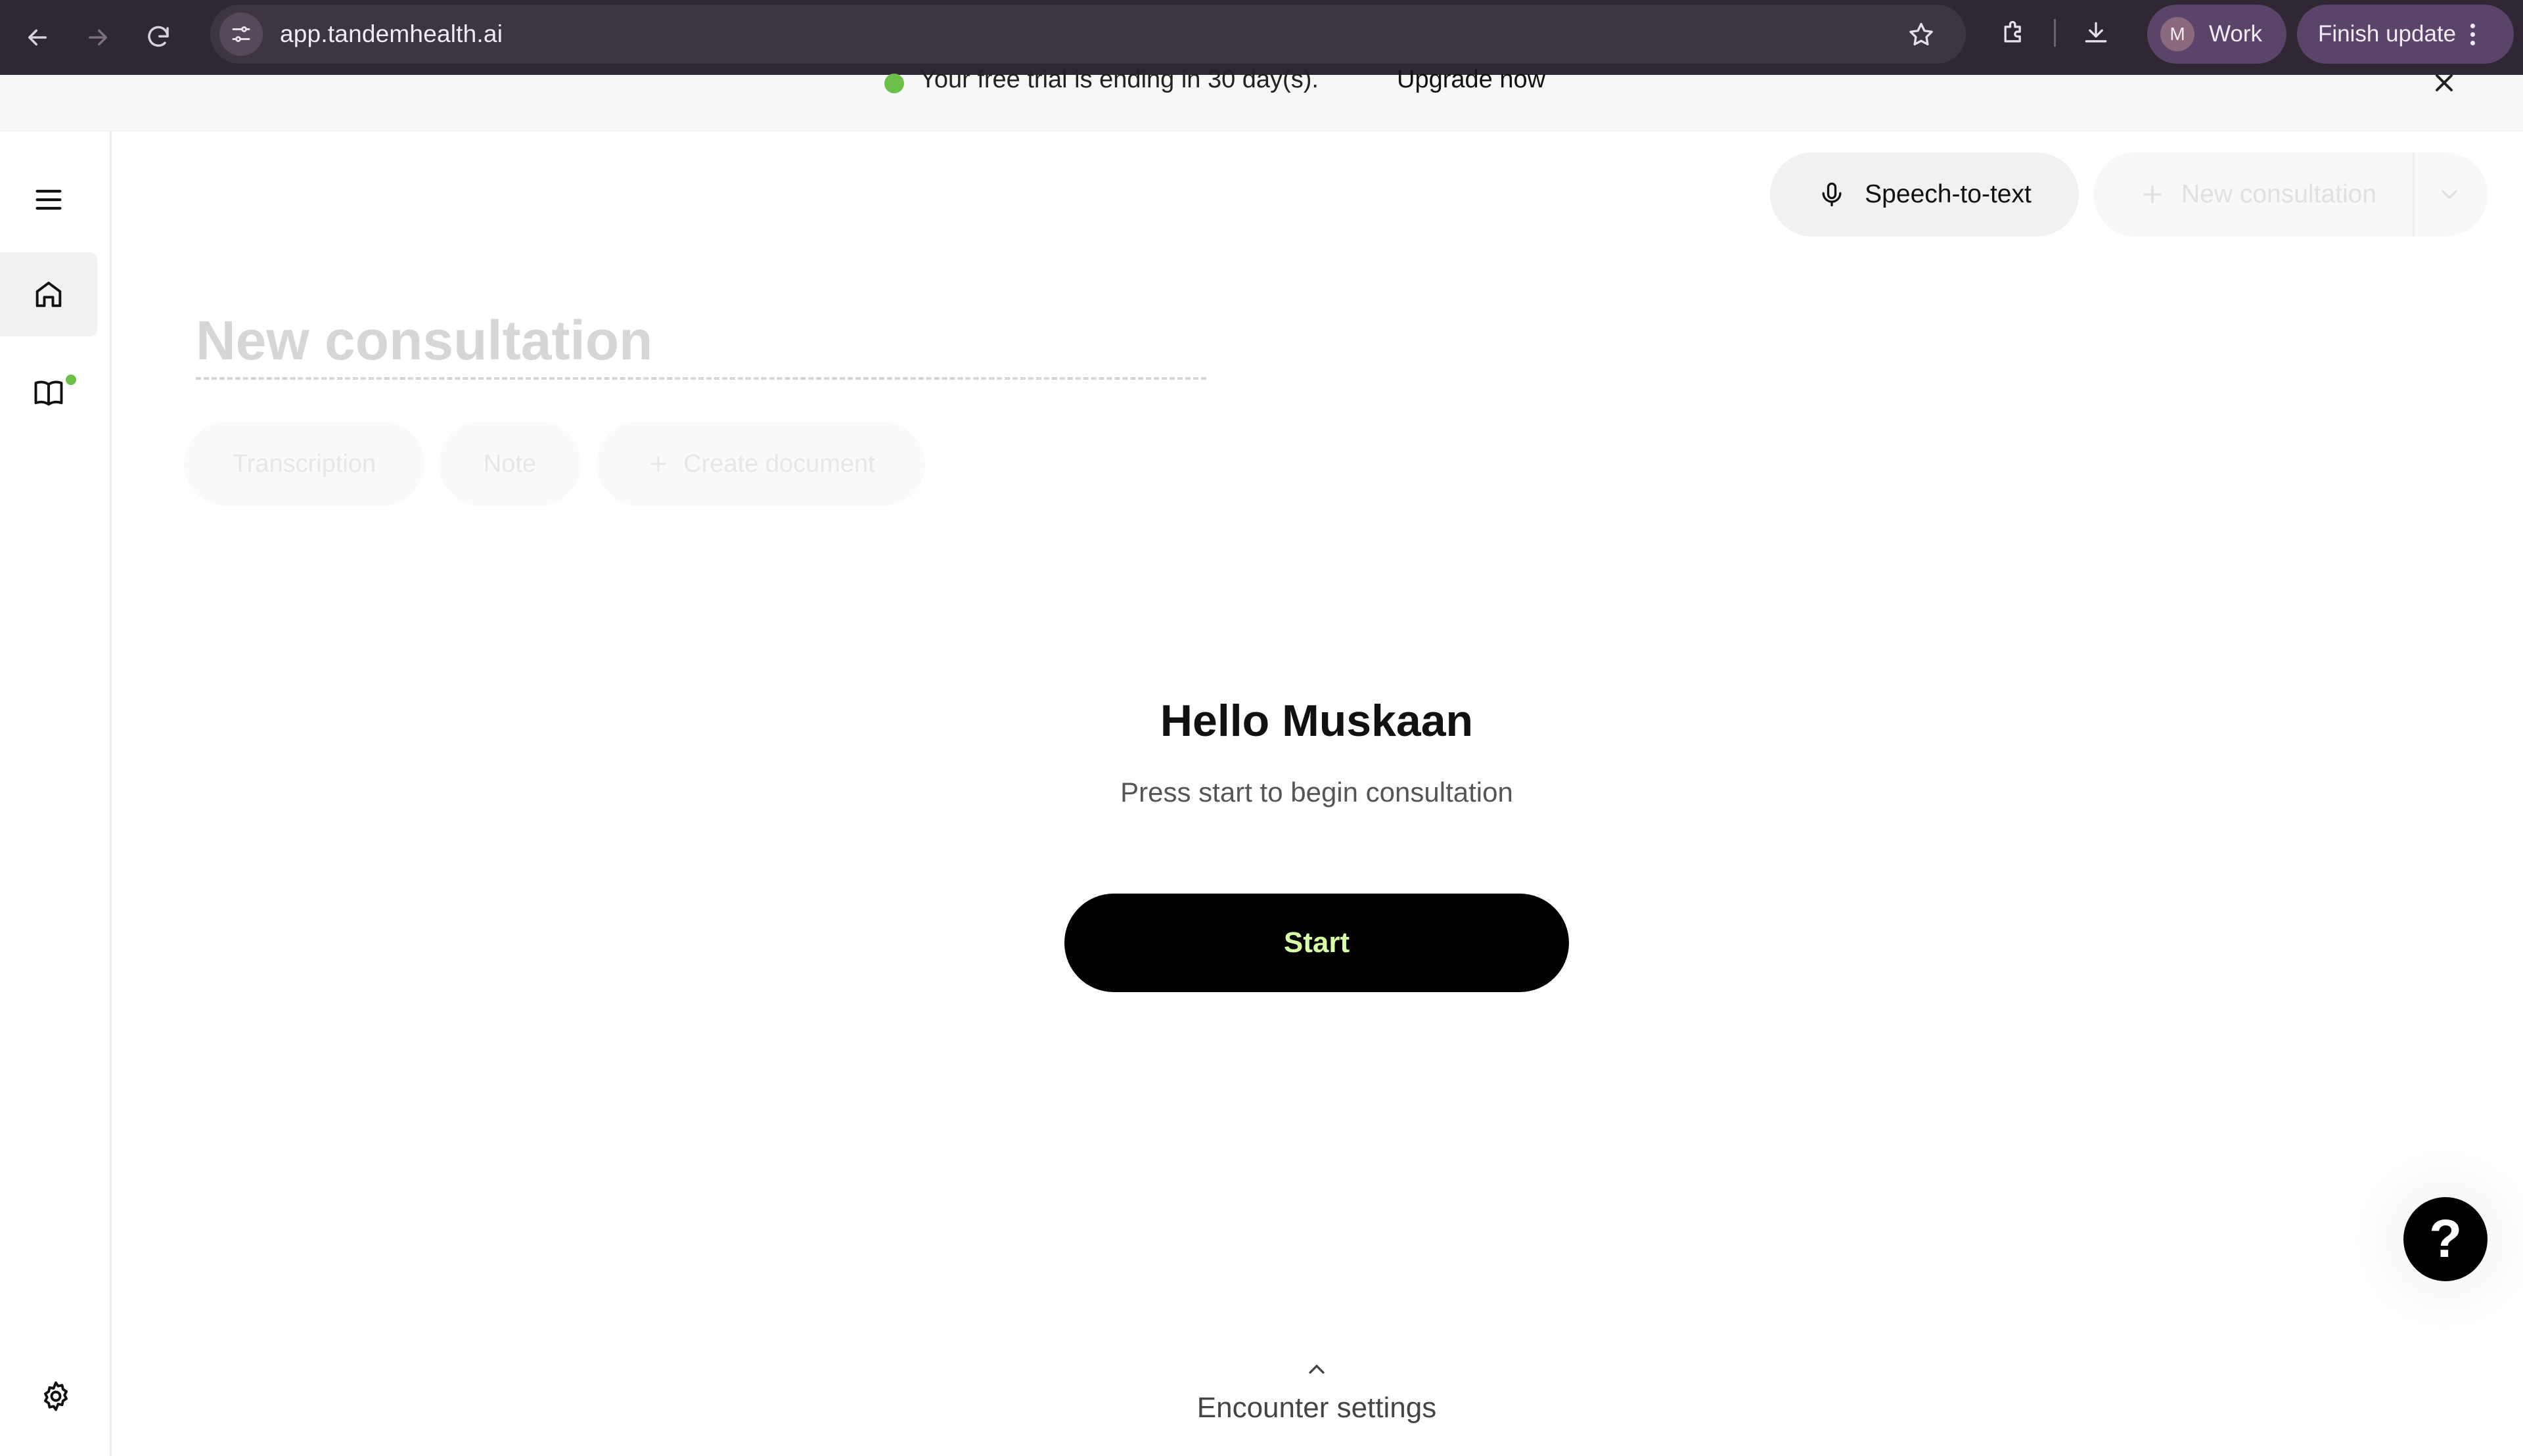 This screenshot has width=2523, height=1456. I want to click on notification-dot, so click(71, 380).